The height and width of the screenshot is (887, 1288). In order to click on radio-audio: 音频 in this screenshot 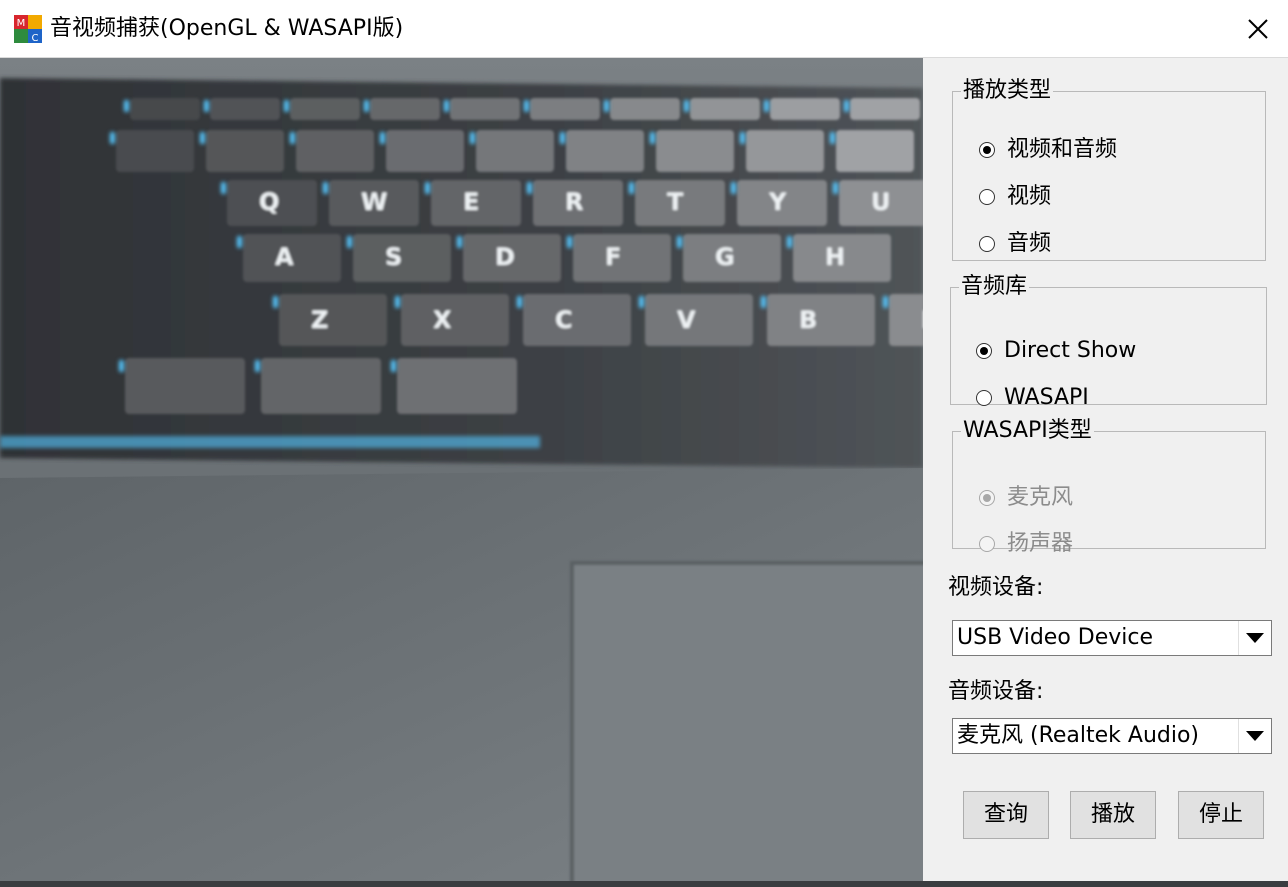, I will do `click(1015, 244)`.